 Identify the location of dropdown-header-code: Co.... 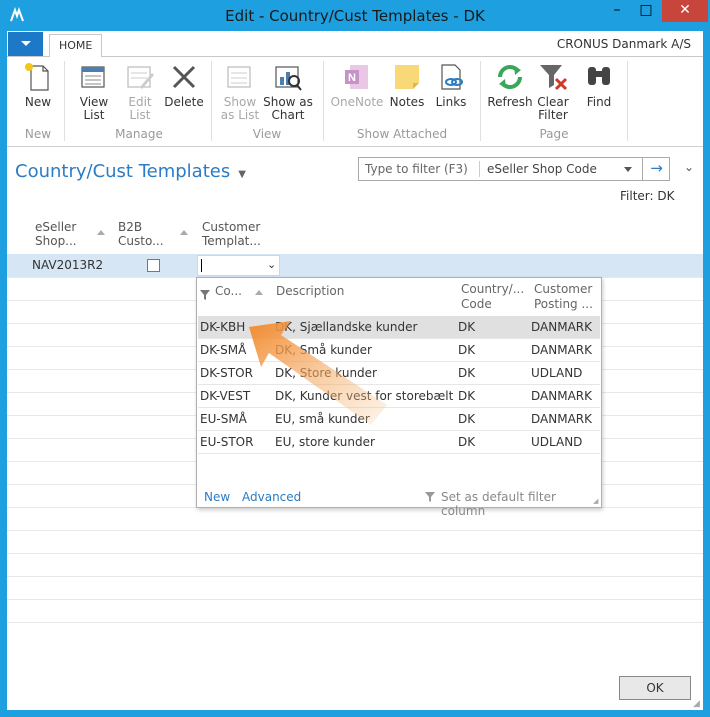
(228, 291).